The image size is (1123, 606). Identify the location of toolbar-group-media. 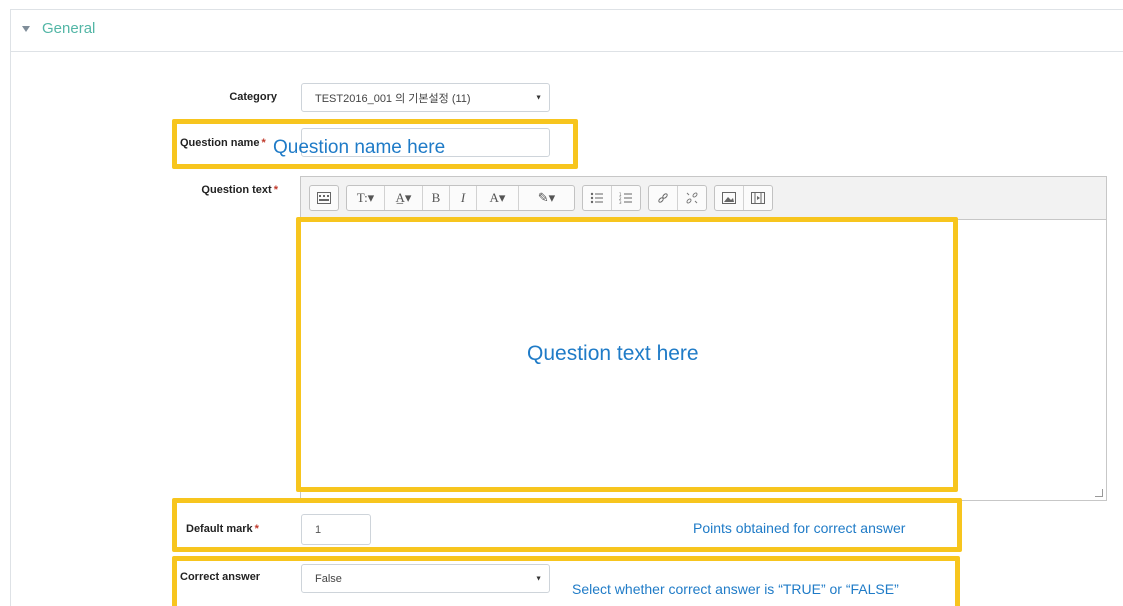
(743, 198).